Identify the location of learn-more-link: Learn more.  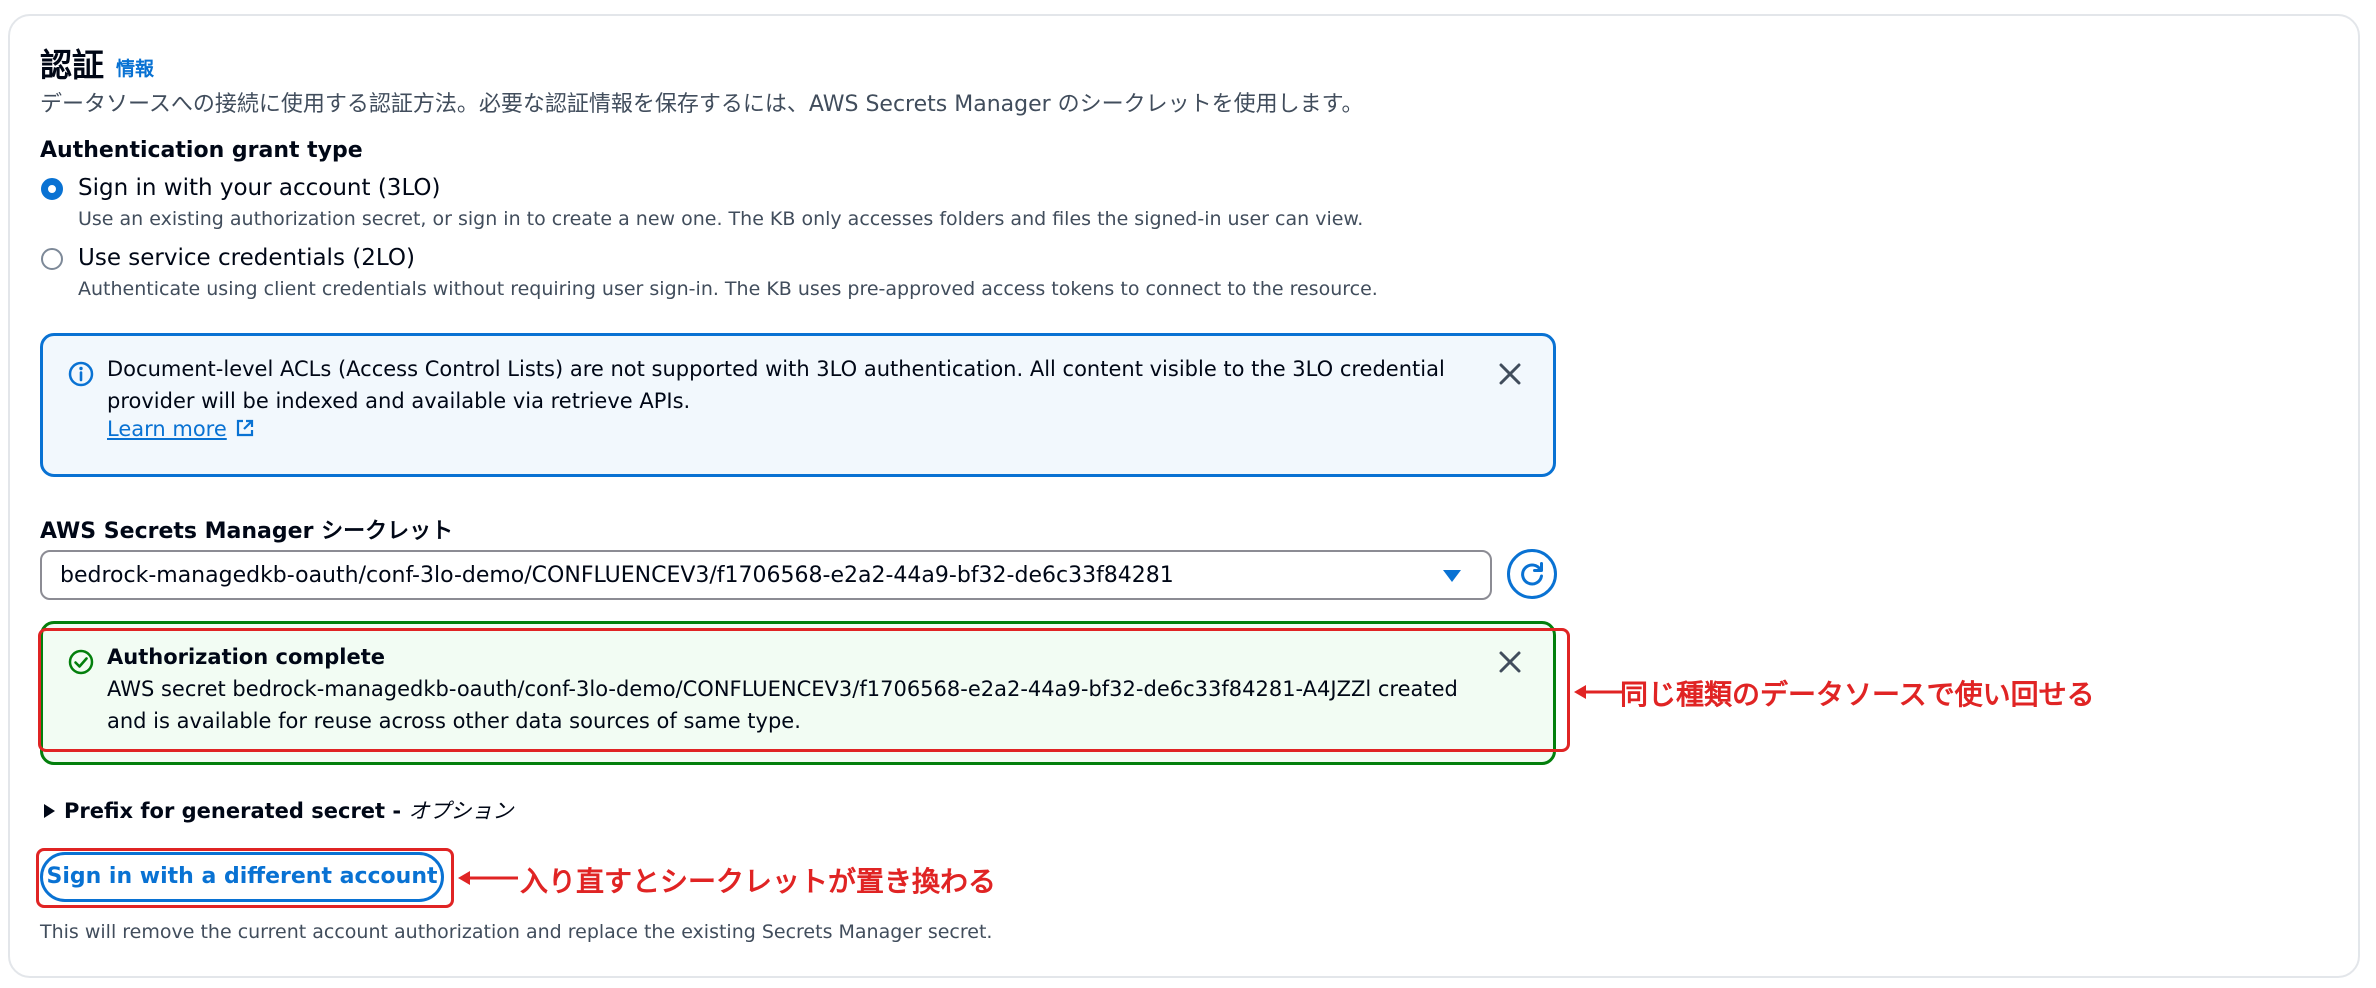
(181, 429).